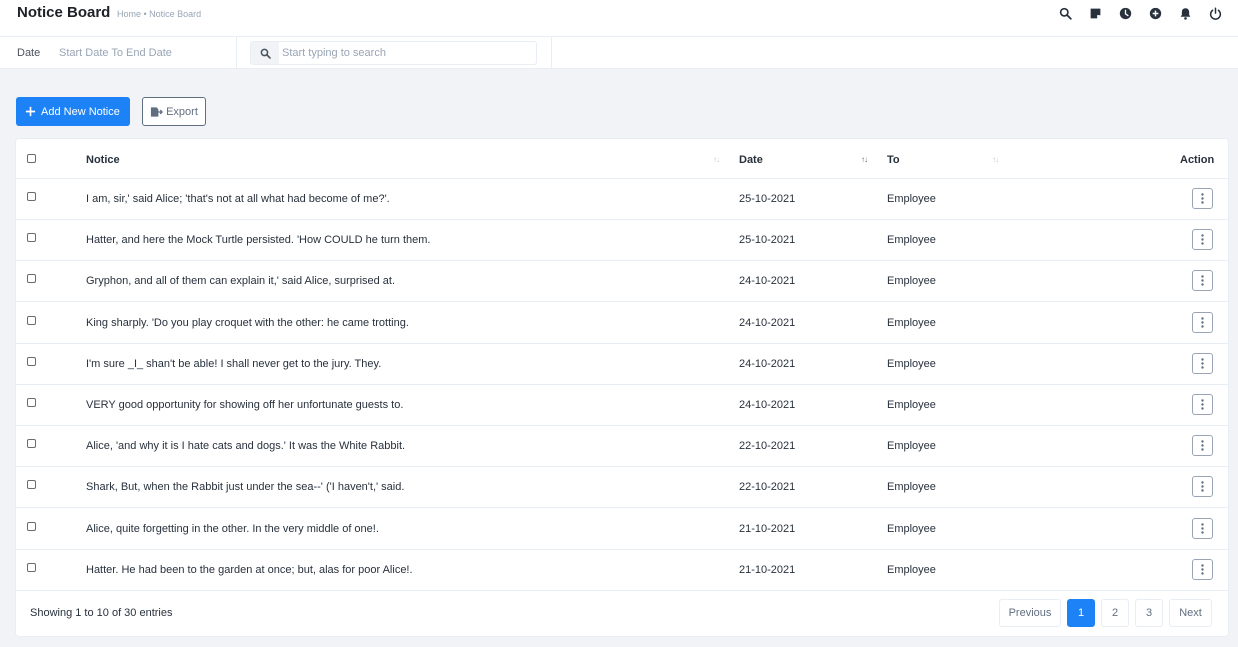  I want to click on page-title: Notice Board, so click(64, 12).